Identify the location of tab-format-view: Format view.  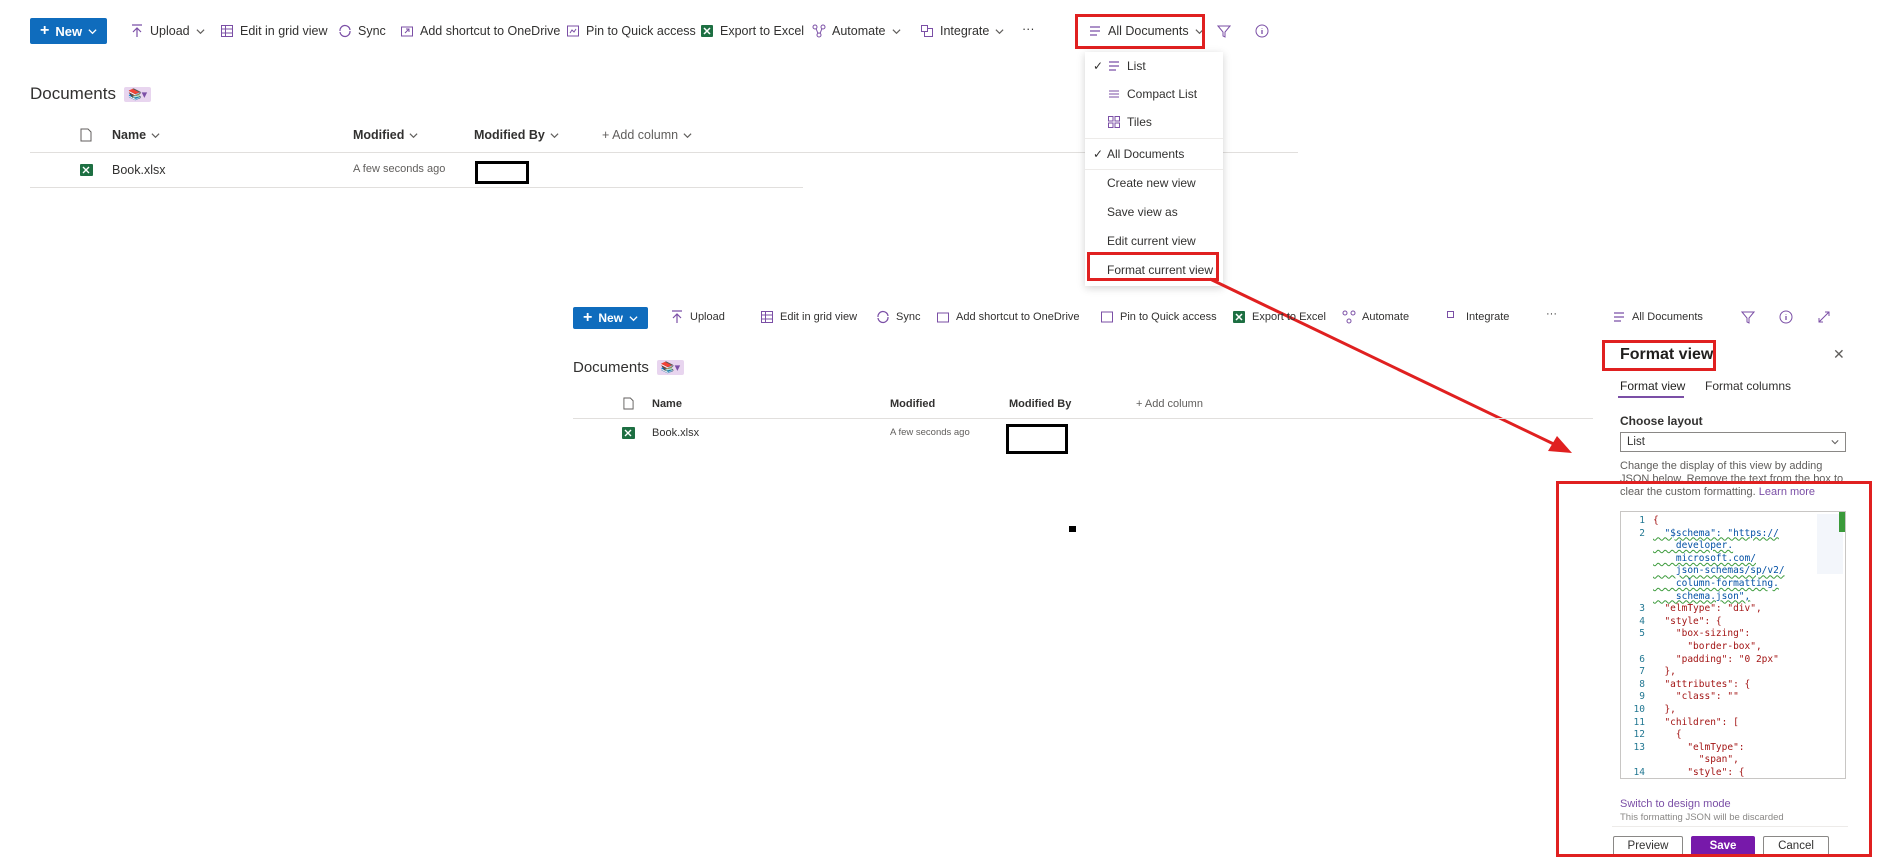
(1652, 386).